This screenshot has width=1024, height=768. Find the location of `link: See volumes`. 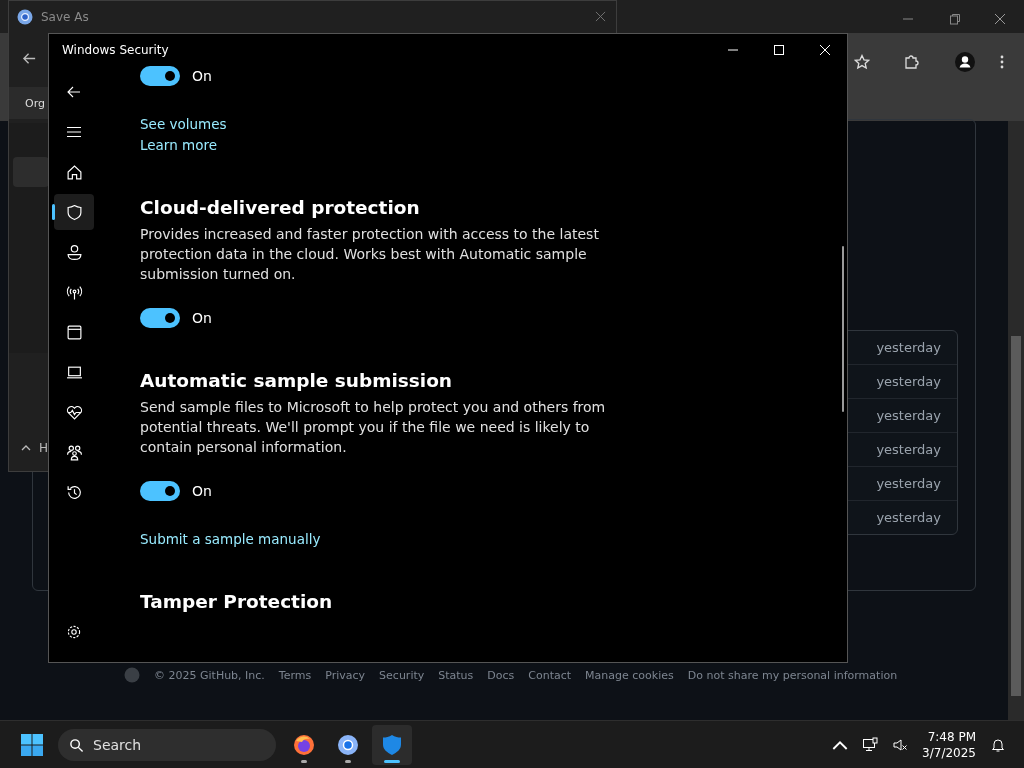

link: See volumes is located at coordinates (183, 124).